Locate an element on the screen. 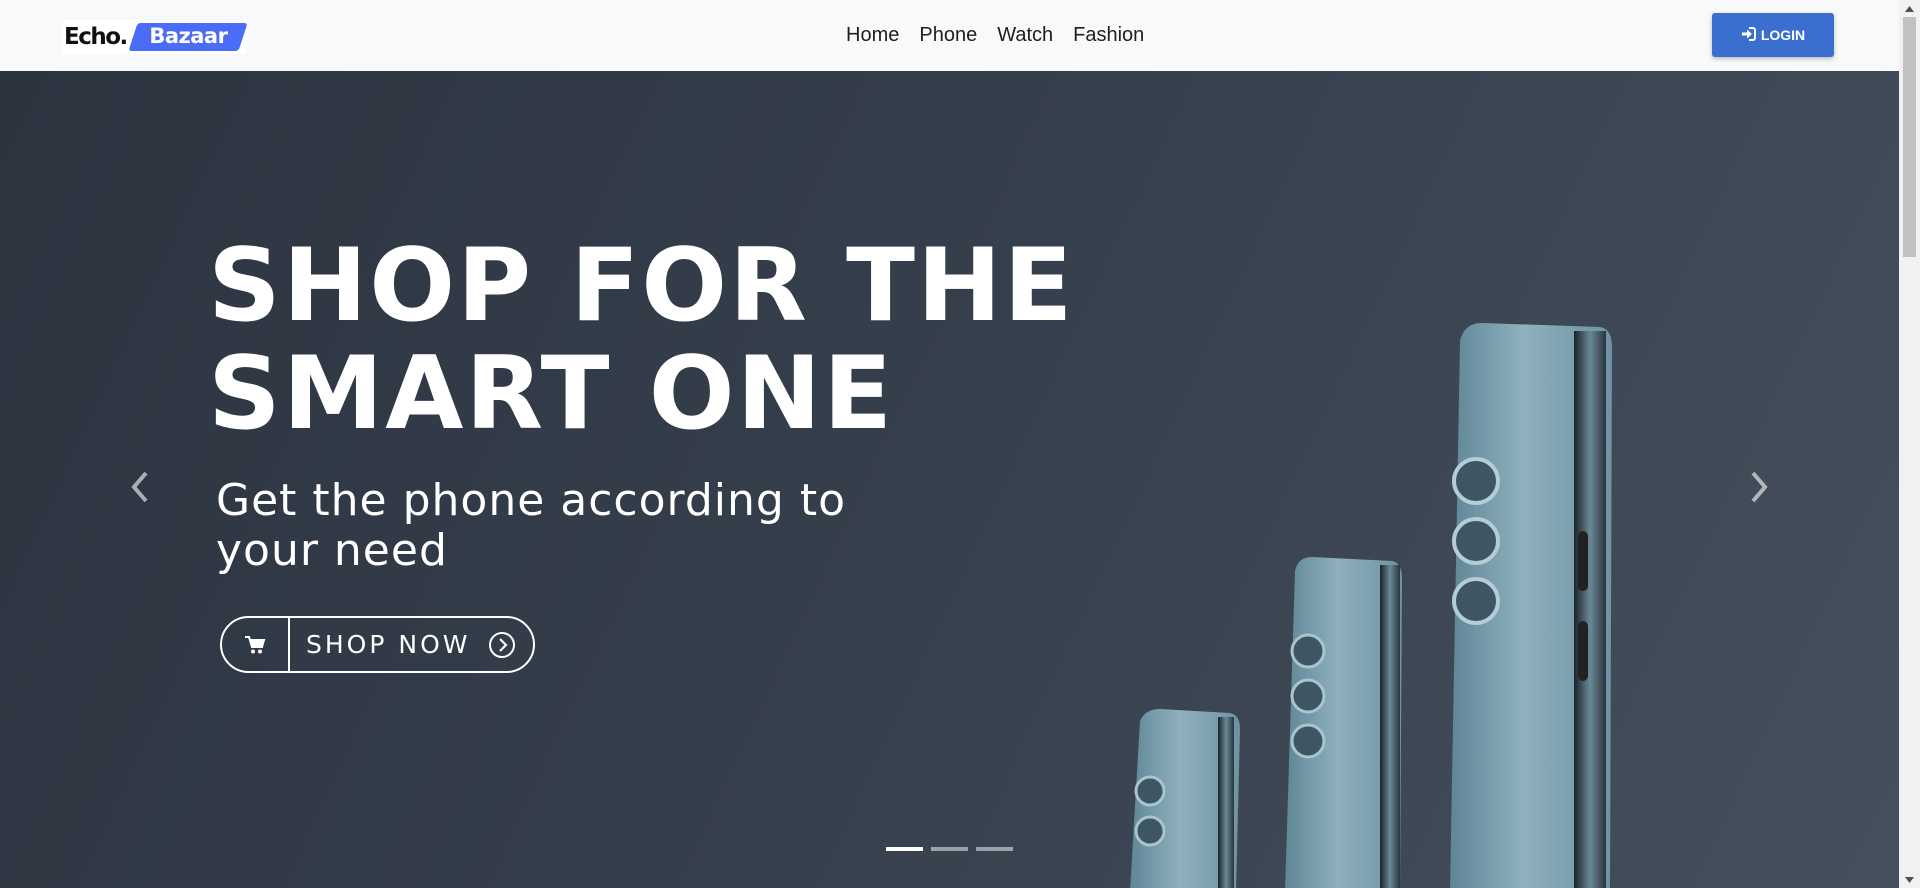  cart-icon is located at coordinates (256, 644).